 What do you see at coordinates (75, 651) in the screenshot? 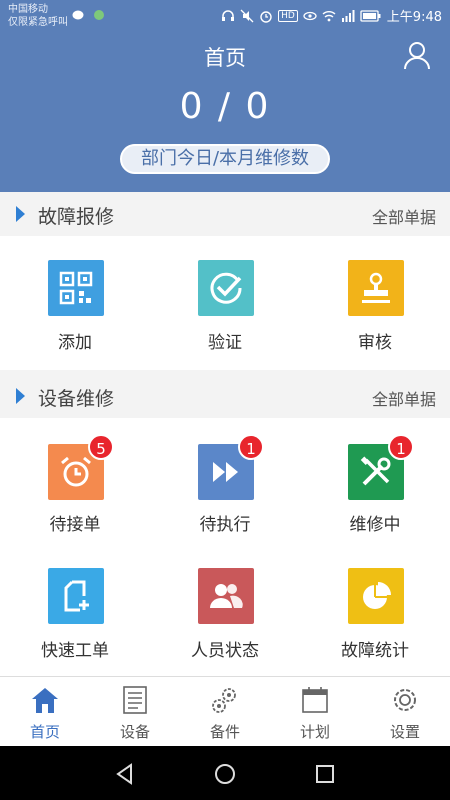
I see `grid-item-label: 快速工单` at bounding box center [75, 651].